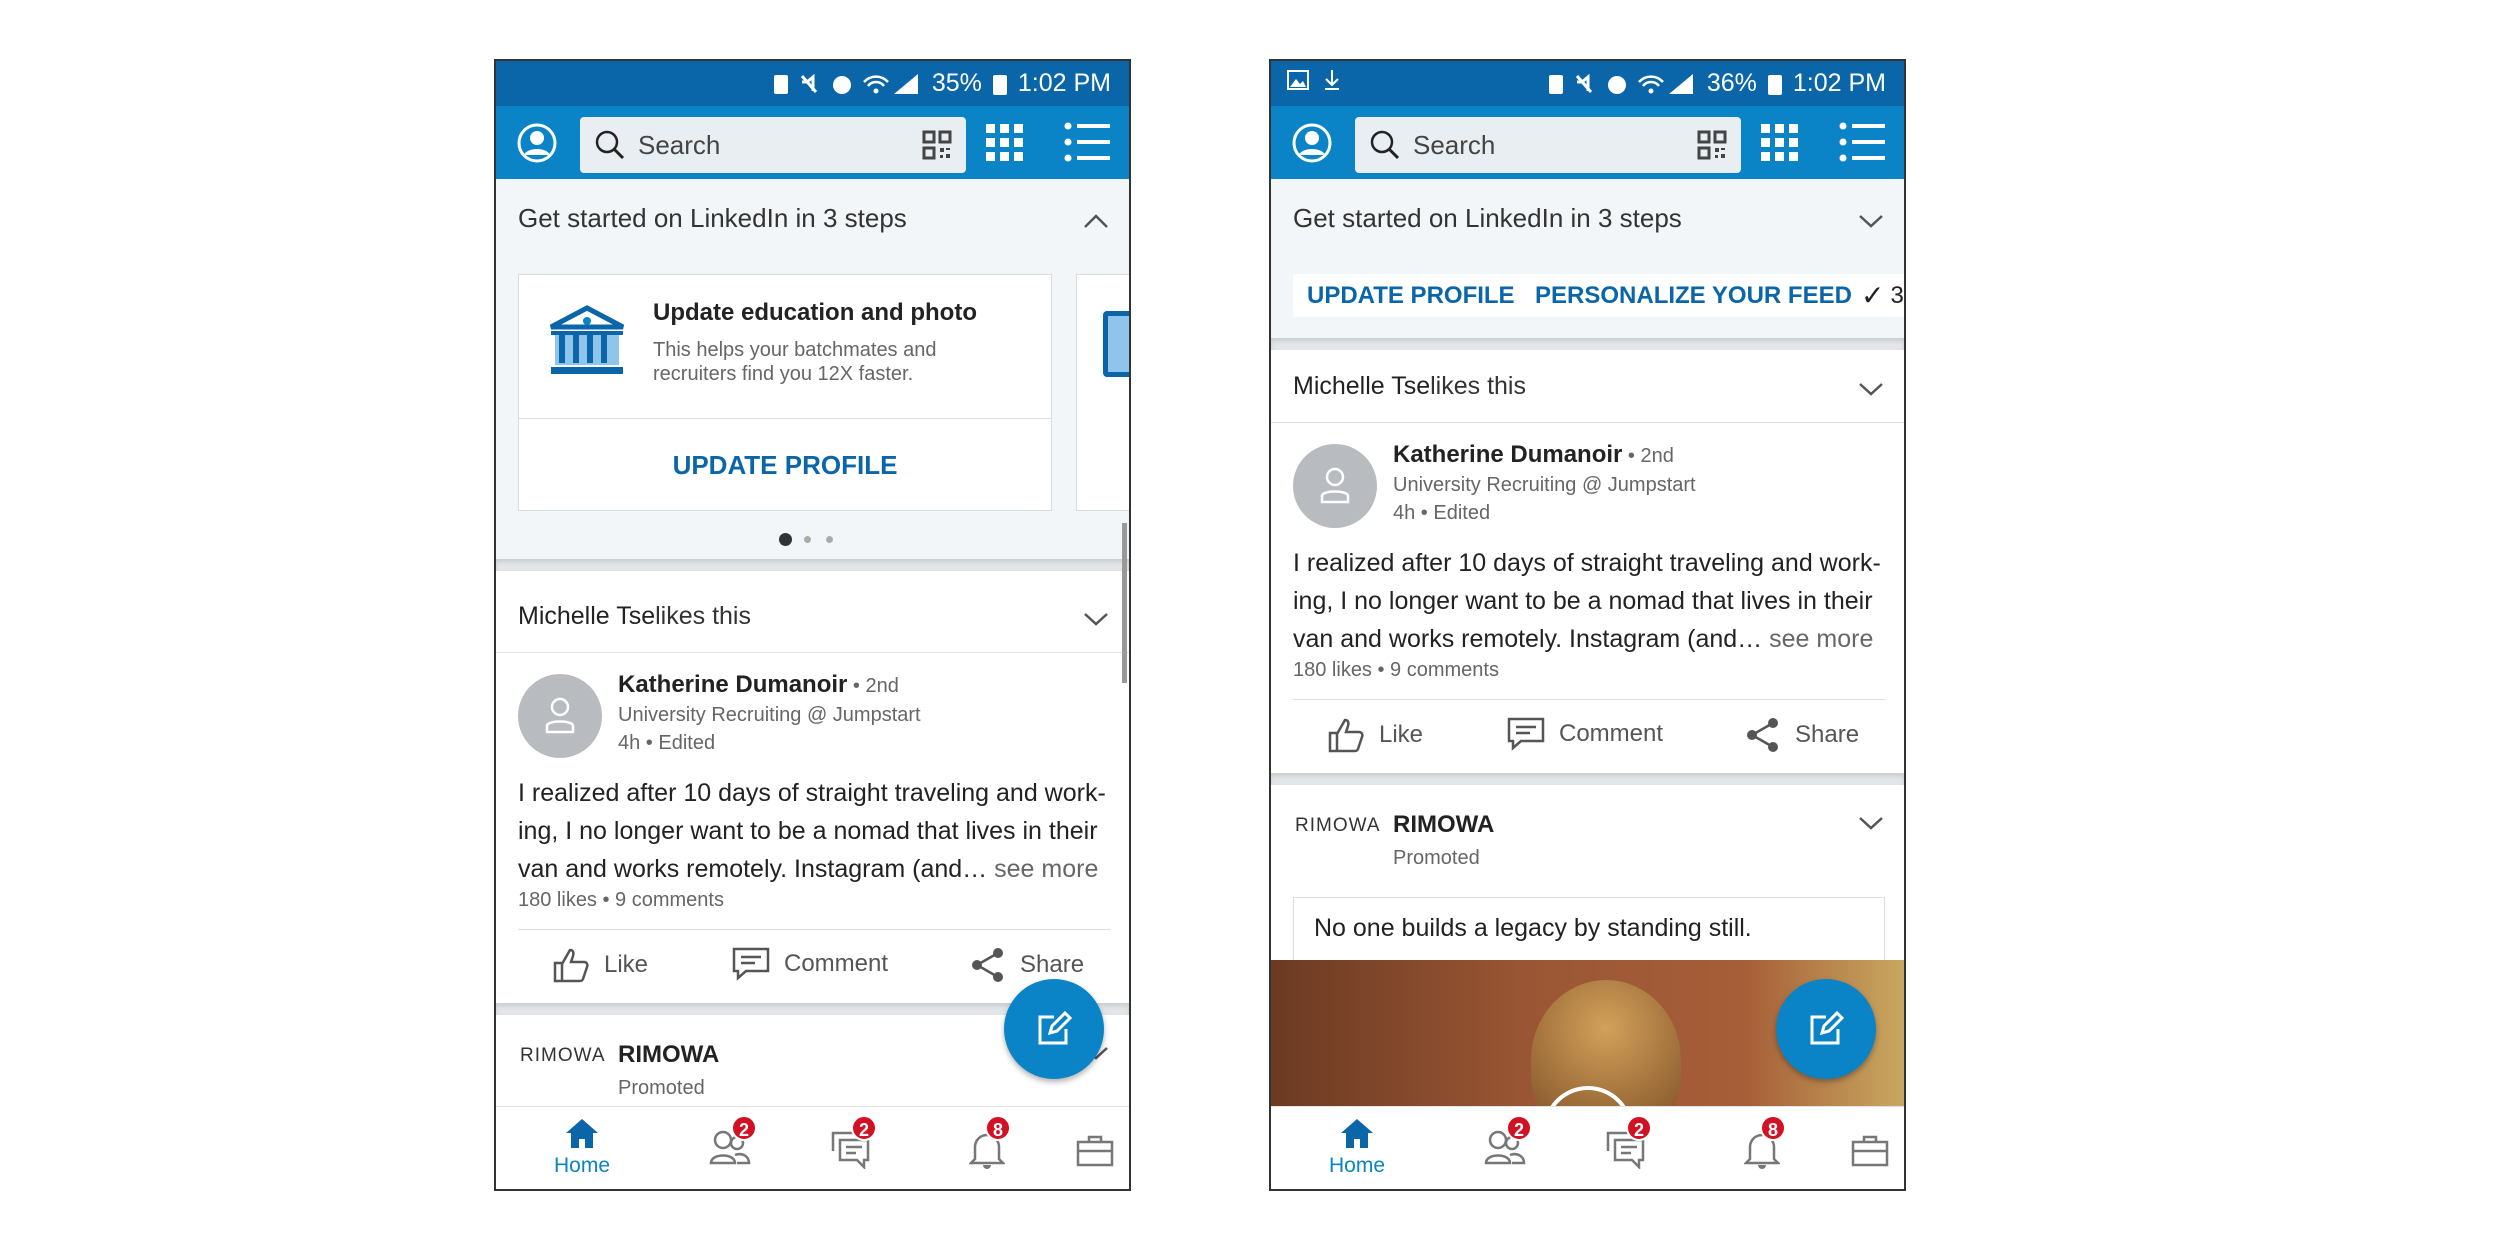 This screenshot has height=1250, width=2500. What do you see at coordinates (815, 312) in the screenshot?
I see `card-title: Update education and photo` at bounding box center [815, 312].